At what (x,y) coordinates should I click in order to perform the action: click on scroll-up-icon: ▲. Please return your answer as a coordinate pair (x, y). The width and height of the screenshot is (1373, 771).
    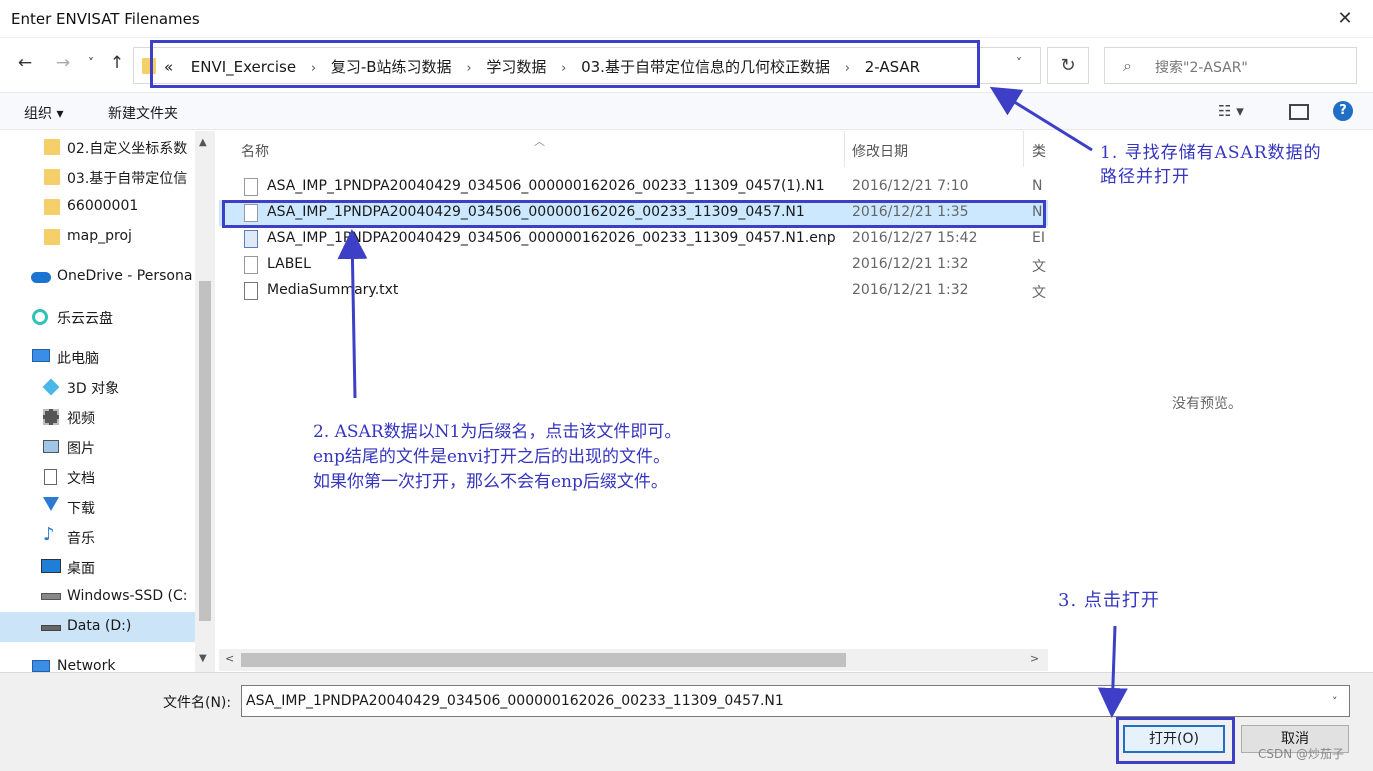
    Looking at the image, I should click on (203, 142).